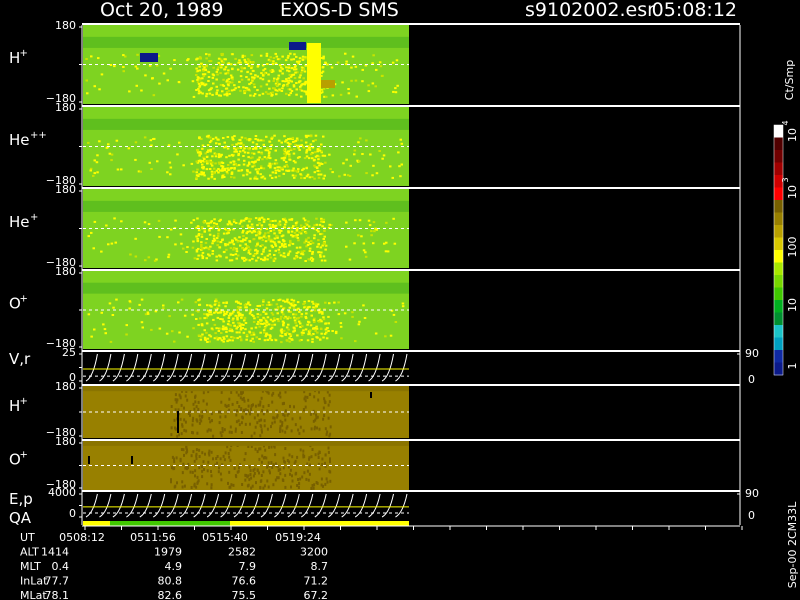  I want to click on y-tick-top: 180, so click(65, 107).